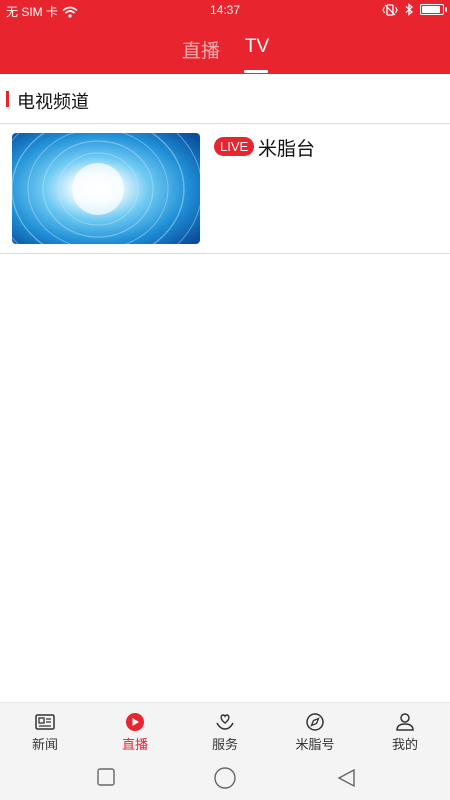 The height and width of the screenshot is (800, 450). I want to click on bottom-tab-news: 新闻, so click(45, 731).